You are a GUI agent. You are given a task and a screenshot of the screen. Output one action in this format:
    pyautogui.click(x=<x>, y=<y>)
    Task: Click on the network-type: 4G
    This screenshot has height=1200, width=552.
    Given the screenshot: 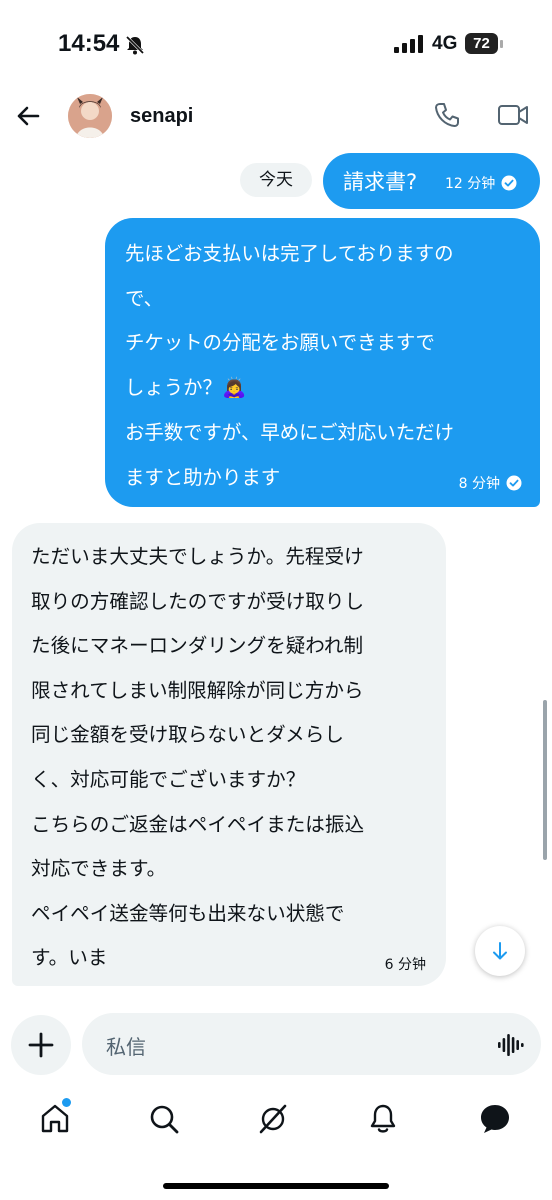 What is the action you would take?
    pyautogui.click(x=445, y=43)
    